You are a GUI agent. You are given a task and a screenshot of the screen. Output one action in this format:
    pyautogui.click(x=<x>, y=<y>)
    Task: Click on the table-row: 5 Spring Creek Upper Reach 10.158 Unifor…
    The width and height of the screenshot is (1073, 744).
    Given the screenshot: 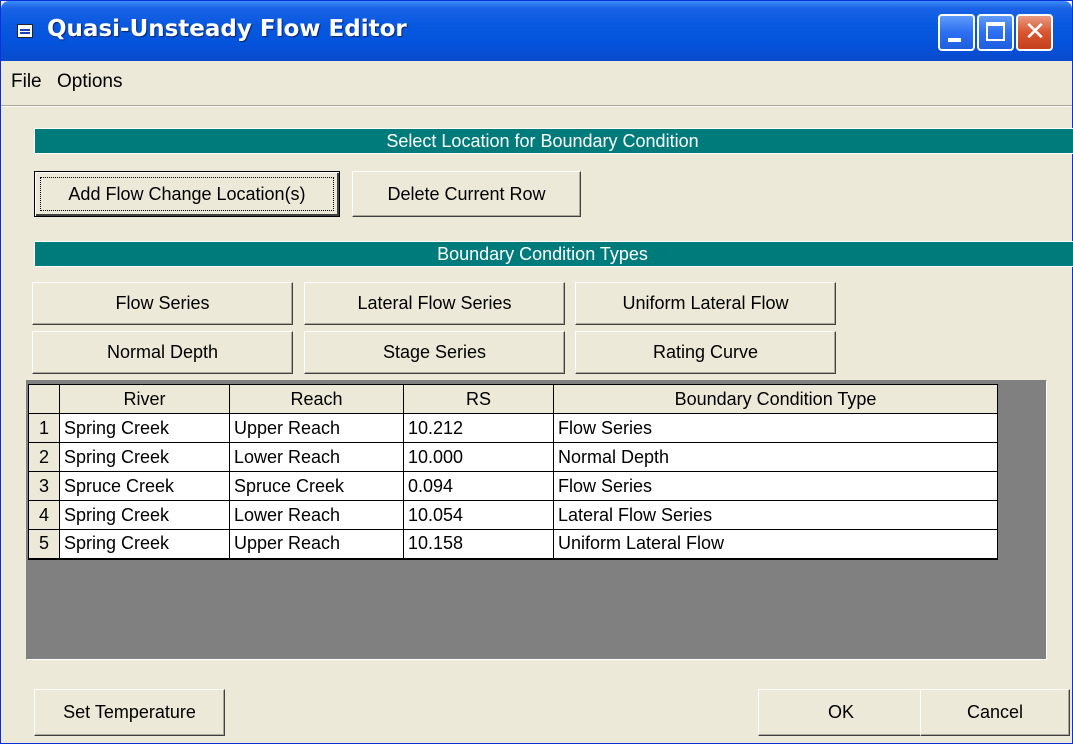 What is the action you would take?
    pyautogui.click(x=513, y=544)
    